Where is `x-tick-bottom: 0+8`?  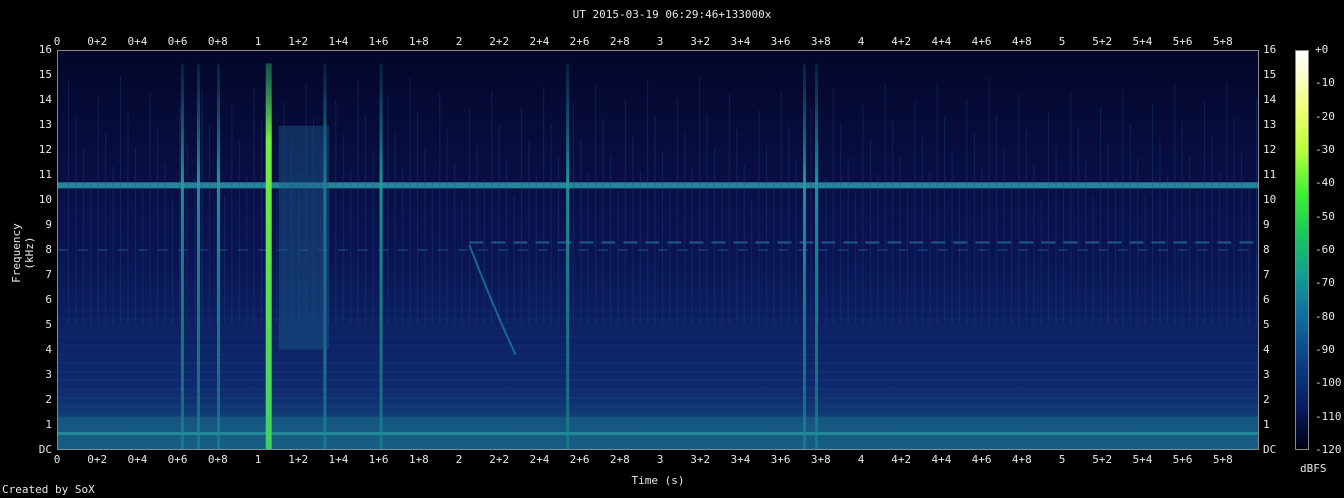
x-tick-bottom: 0+8 is located at coordinates (217, 459).